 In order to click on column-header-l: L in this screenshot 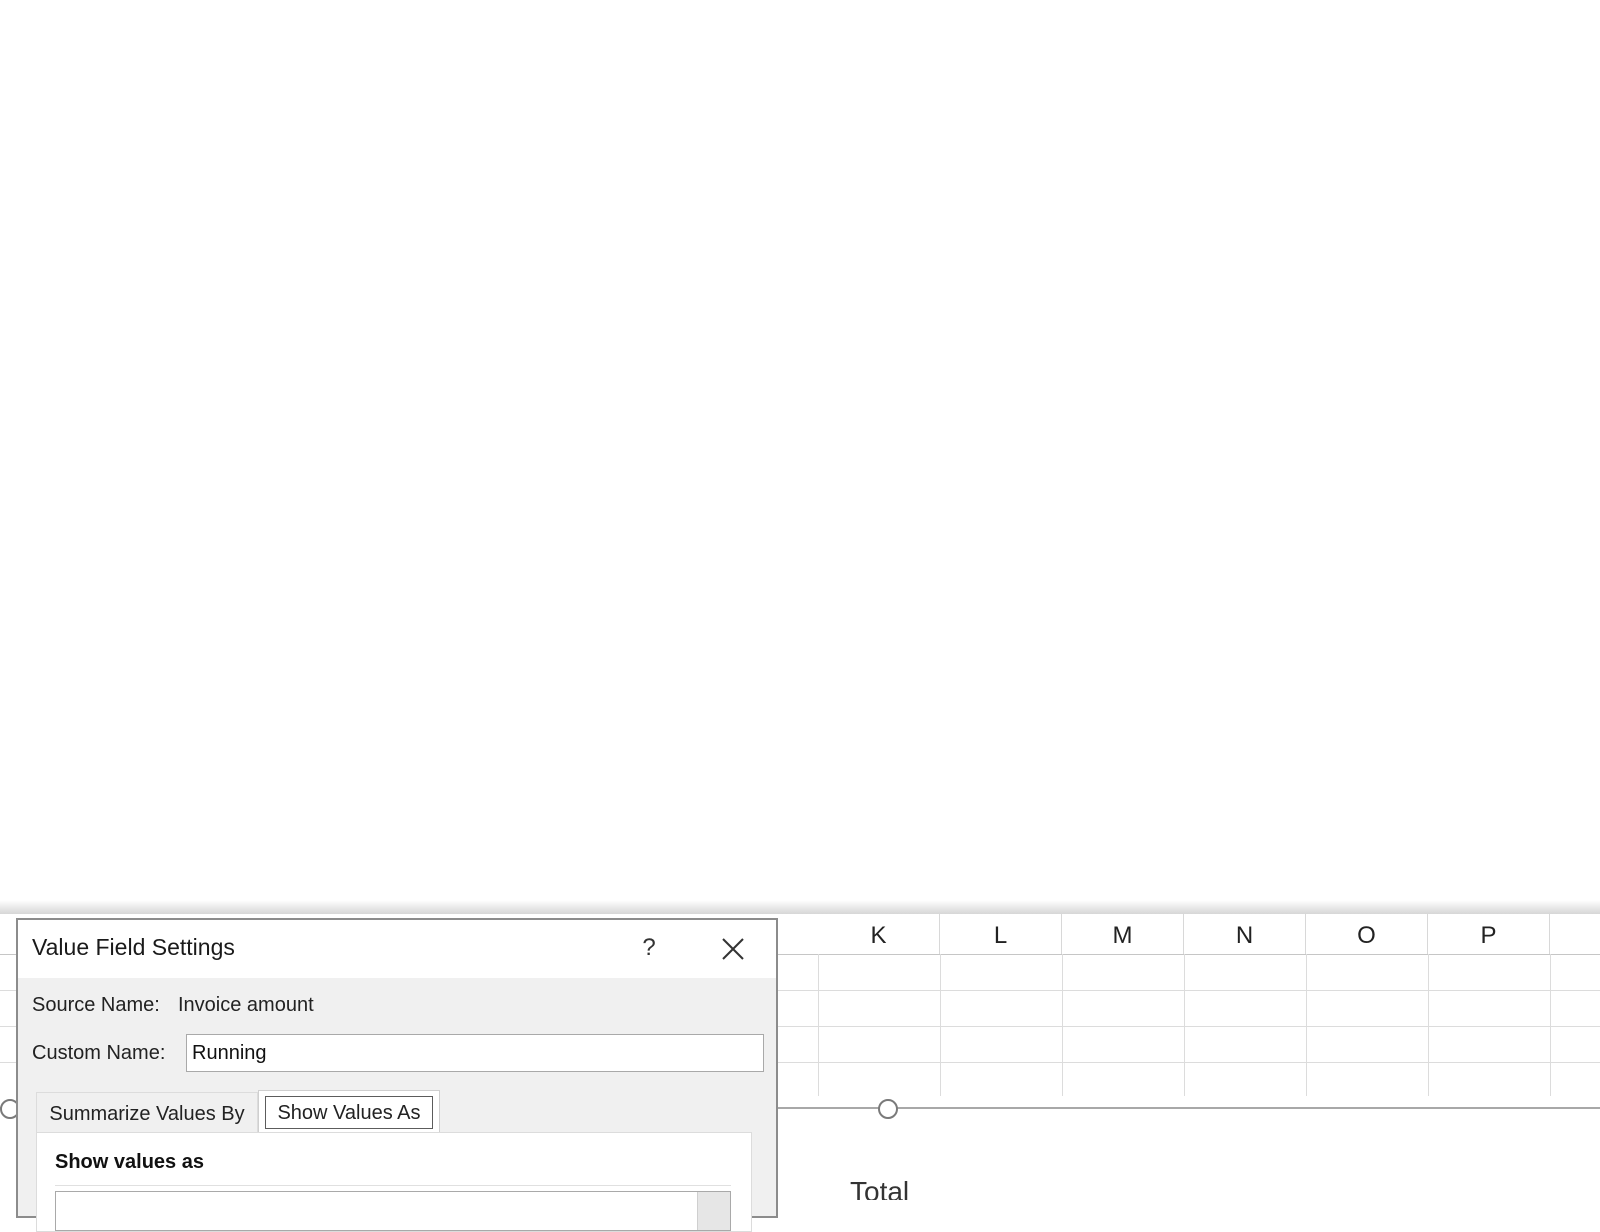, I will do `click(1001, 934)`.